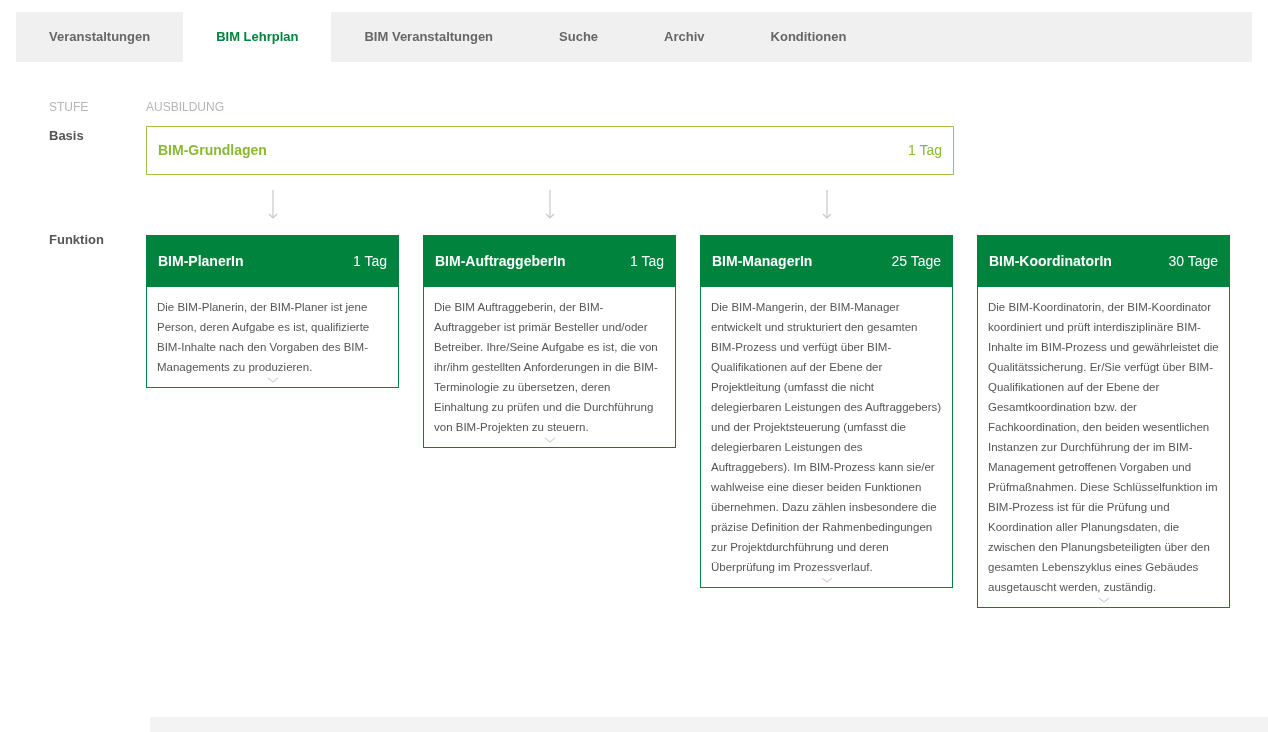 The width and height of the screenshot is (1268, 732). Describe the element at coordinates (500, 261) in the screenshot. I see `card-title: BIM-AuftraggeberIn` at that location.